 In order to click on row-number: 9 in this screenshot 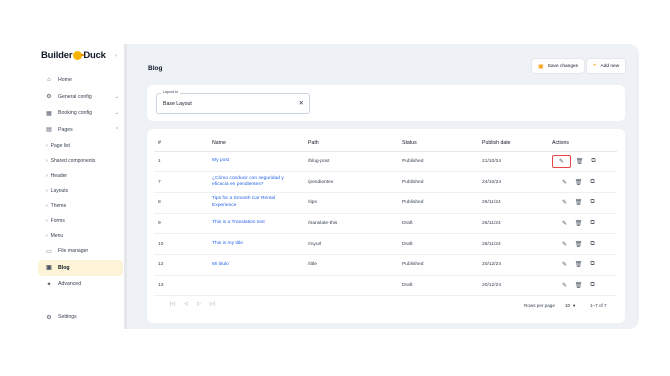, I will do `click(183, 224)`.